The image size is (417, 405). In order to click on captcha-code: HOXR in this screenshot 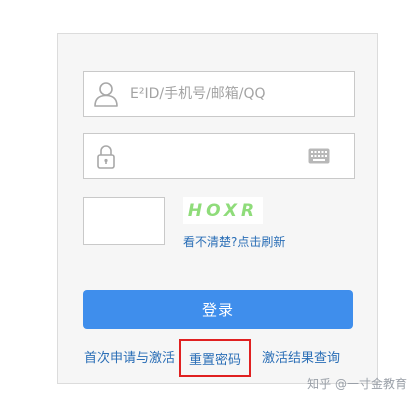, I will do `click(223, 210)`.